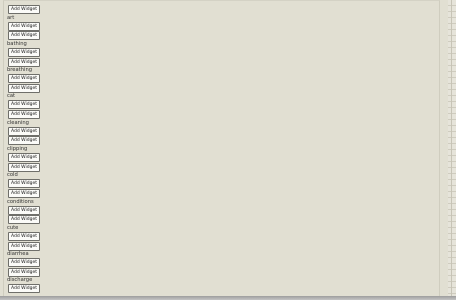 The height and width of the screenshot is (300, 456). I want to click on category-label: cleaning, so click(18, 122).